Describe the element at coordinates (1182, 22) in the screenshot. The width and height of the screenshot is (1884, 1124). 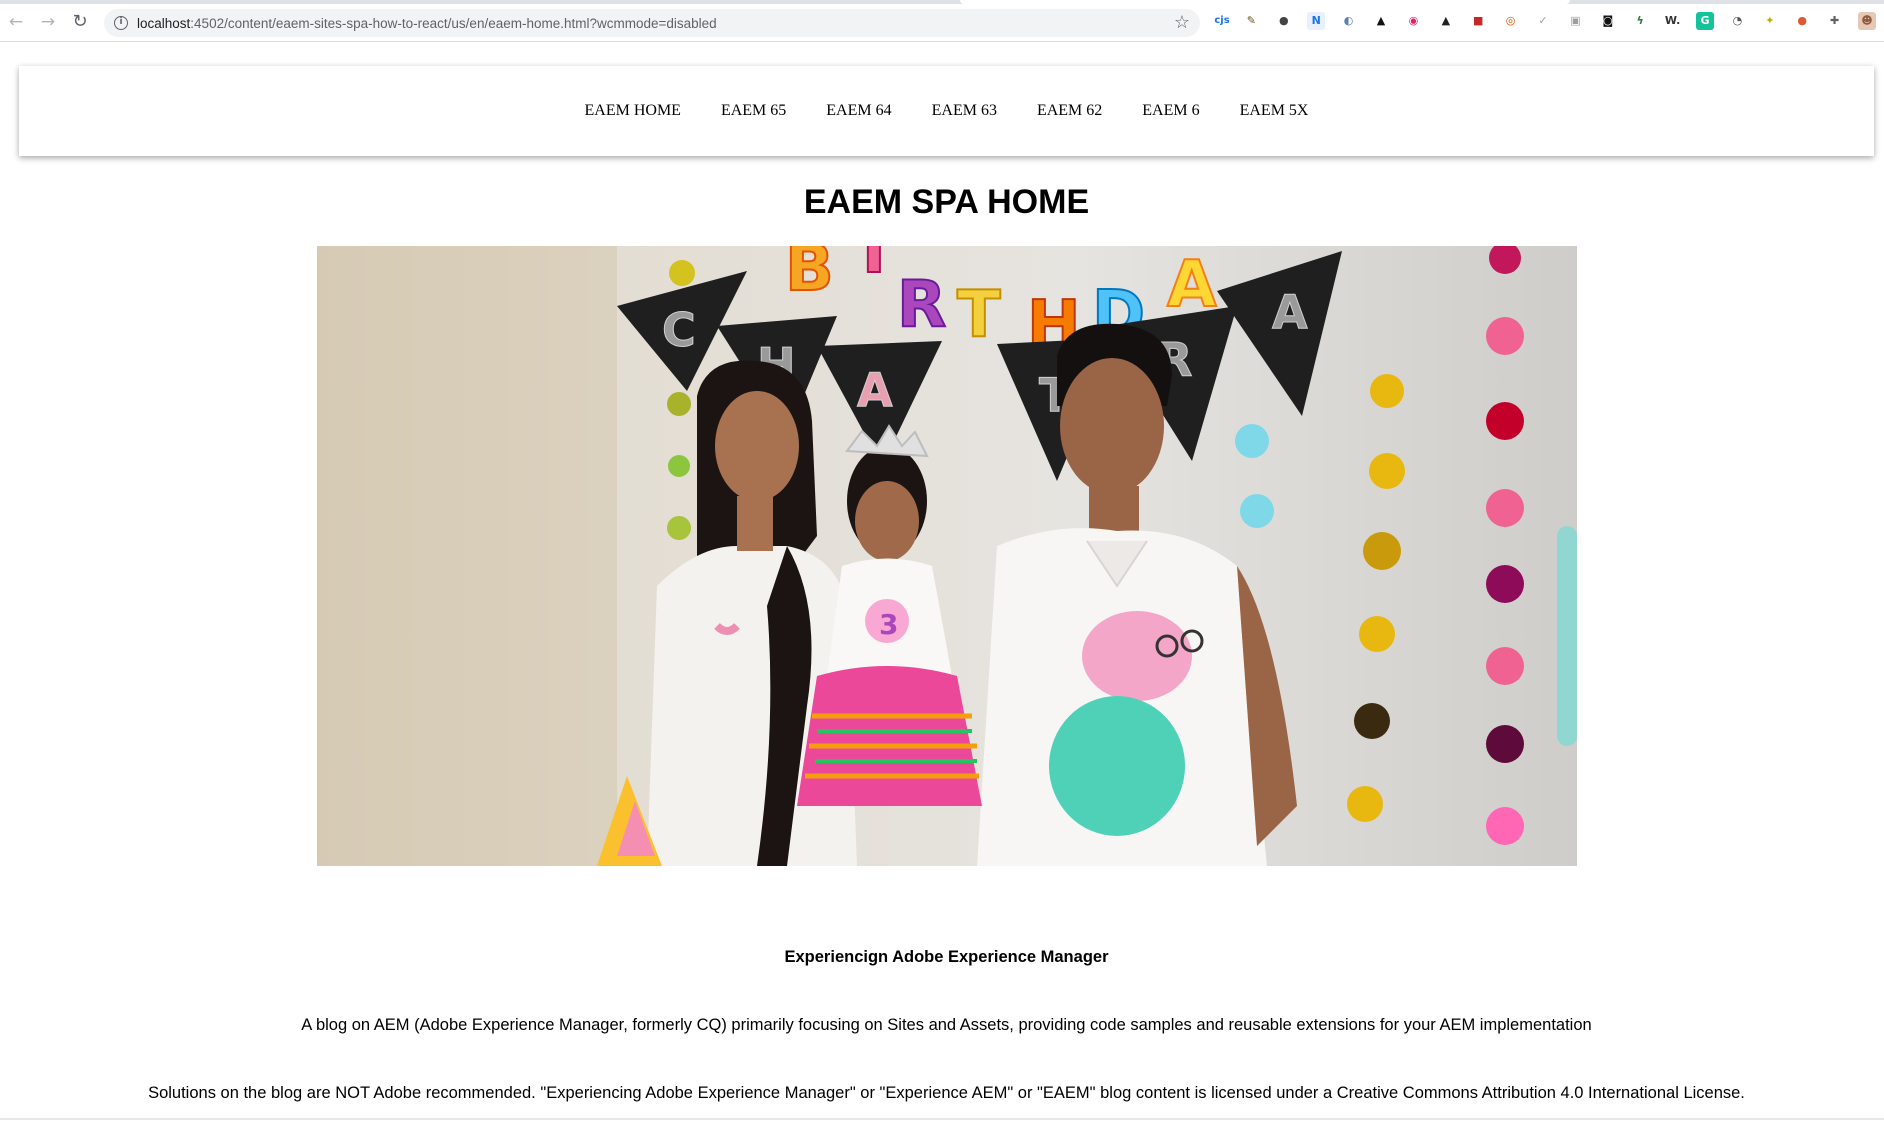
I see `star-icon: ☆` at that location.